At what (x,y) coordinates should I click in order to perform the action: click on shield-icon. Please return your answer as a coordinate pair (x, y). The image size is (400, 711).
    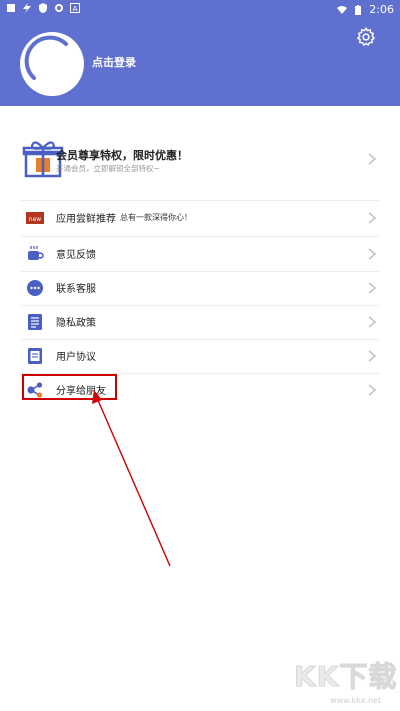
    Looking at the image, I should click on (43, 8).